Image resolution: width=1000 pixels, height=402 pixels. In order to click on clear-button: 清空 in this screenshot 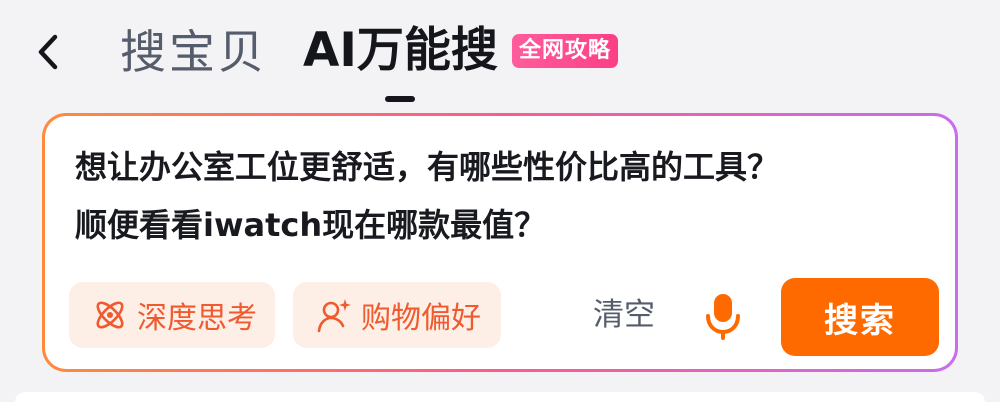, I will do `click(624, 315)`.